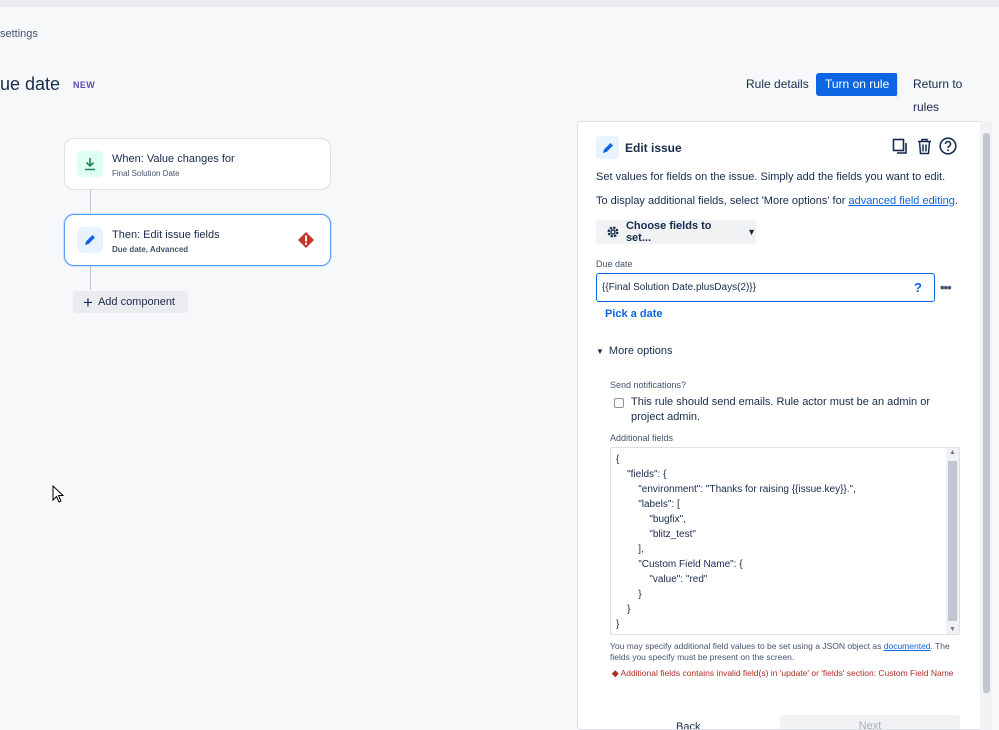  I want to click on action-subtitle: Due date, Advanced, so click(150, 249).